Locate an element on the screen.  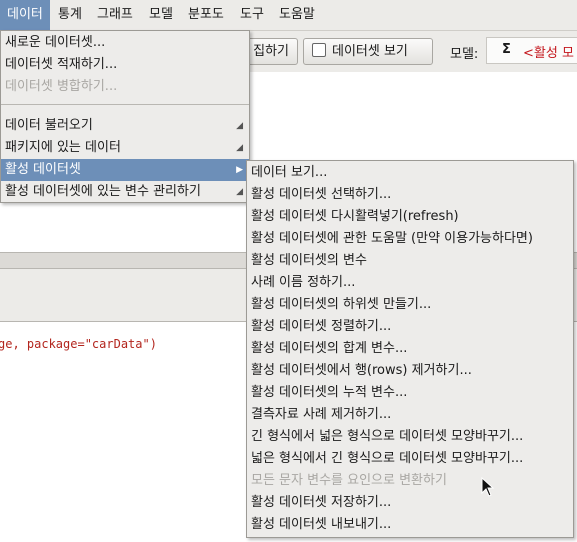
submenu-item-label: 활성 데이터셋에 관한 도움말 (만약 이용가능하다면) is located at coordinates (392, 238).